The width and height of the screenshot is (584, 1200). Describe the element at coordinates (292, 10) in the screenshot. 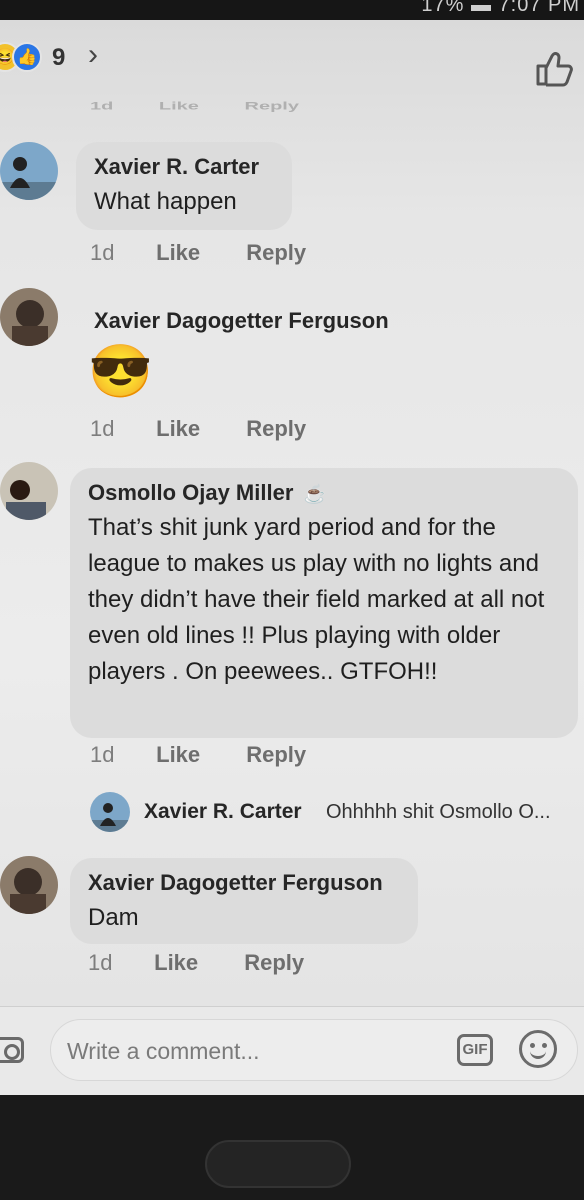

I see `status-bar: 17% ▬ 7:07 PM` at that location.